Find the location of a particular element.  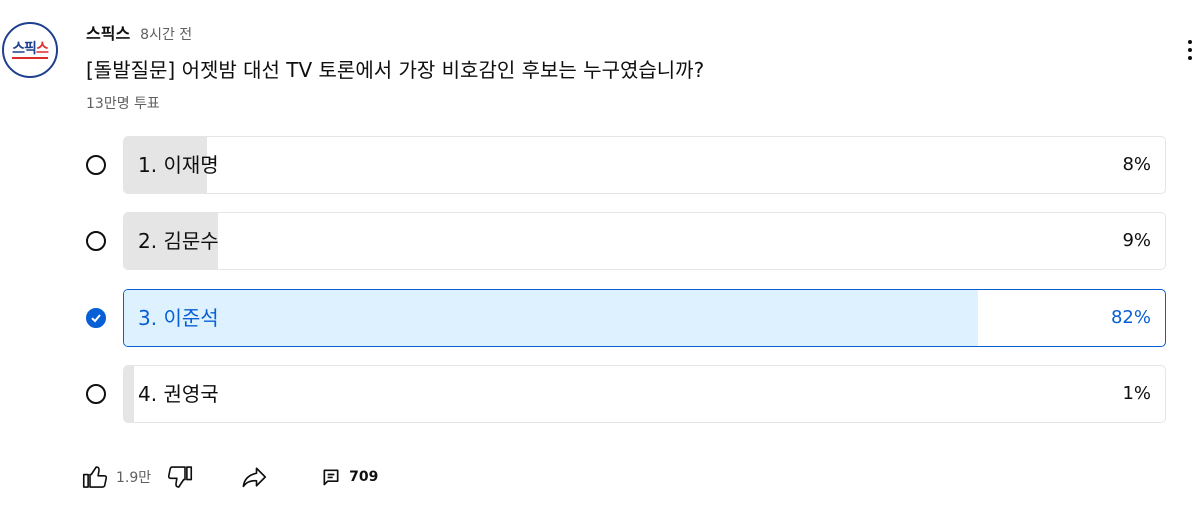

poll-option-percent: 8% is located at coordinates (1136, 164).